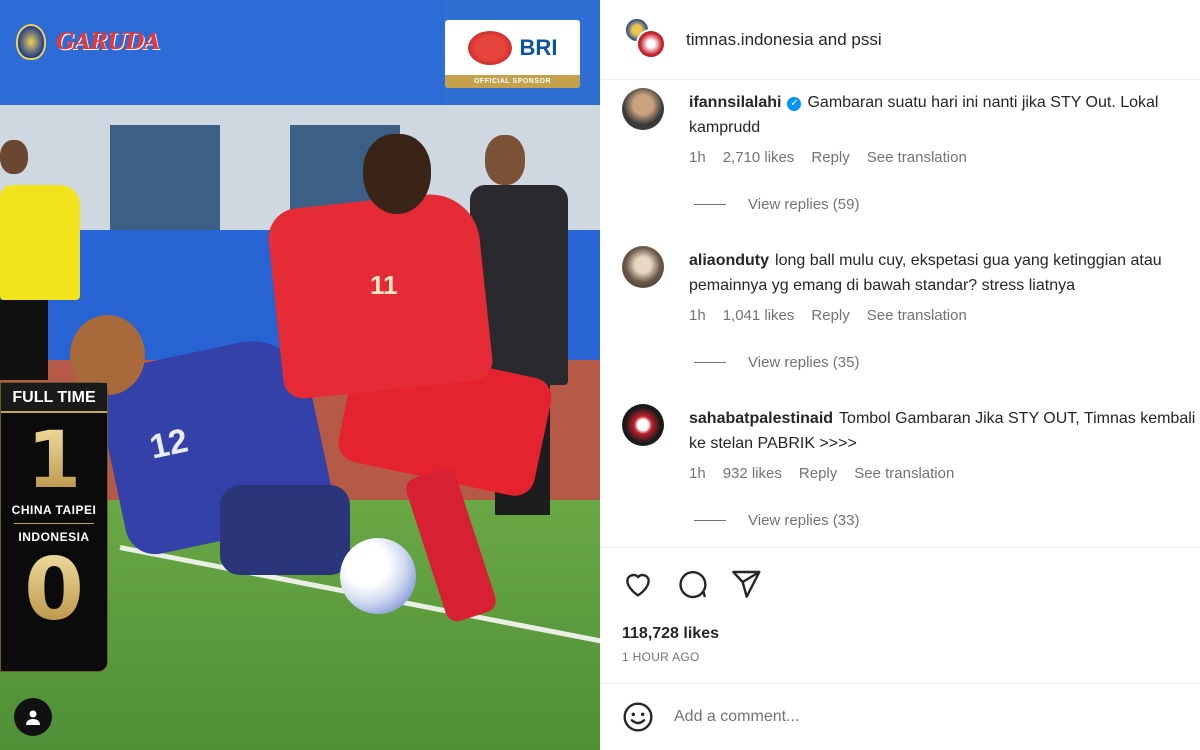 The height and width of the screenshot is (750, 1200). Describe the element at coordinates (489, 47) in the screenshot. I see `garuda-emblem-icon` at that location.